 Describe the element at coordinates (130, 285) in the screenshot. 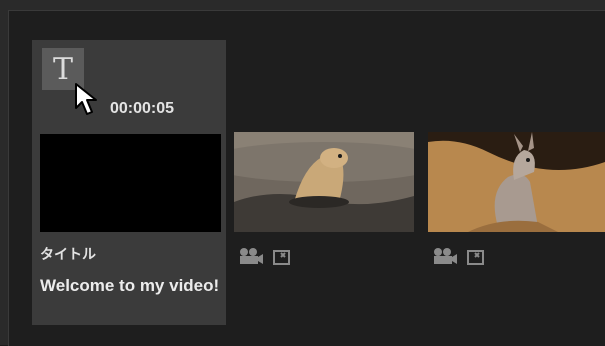

I see `title-clip-text: Welcome to my video!` at that location.